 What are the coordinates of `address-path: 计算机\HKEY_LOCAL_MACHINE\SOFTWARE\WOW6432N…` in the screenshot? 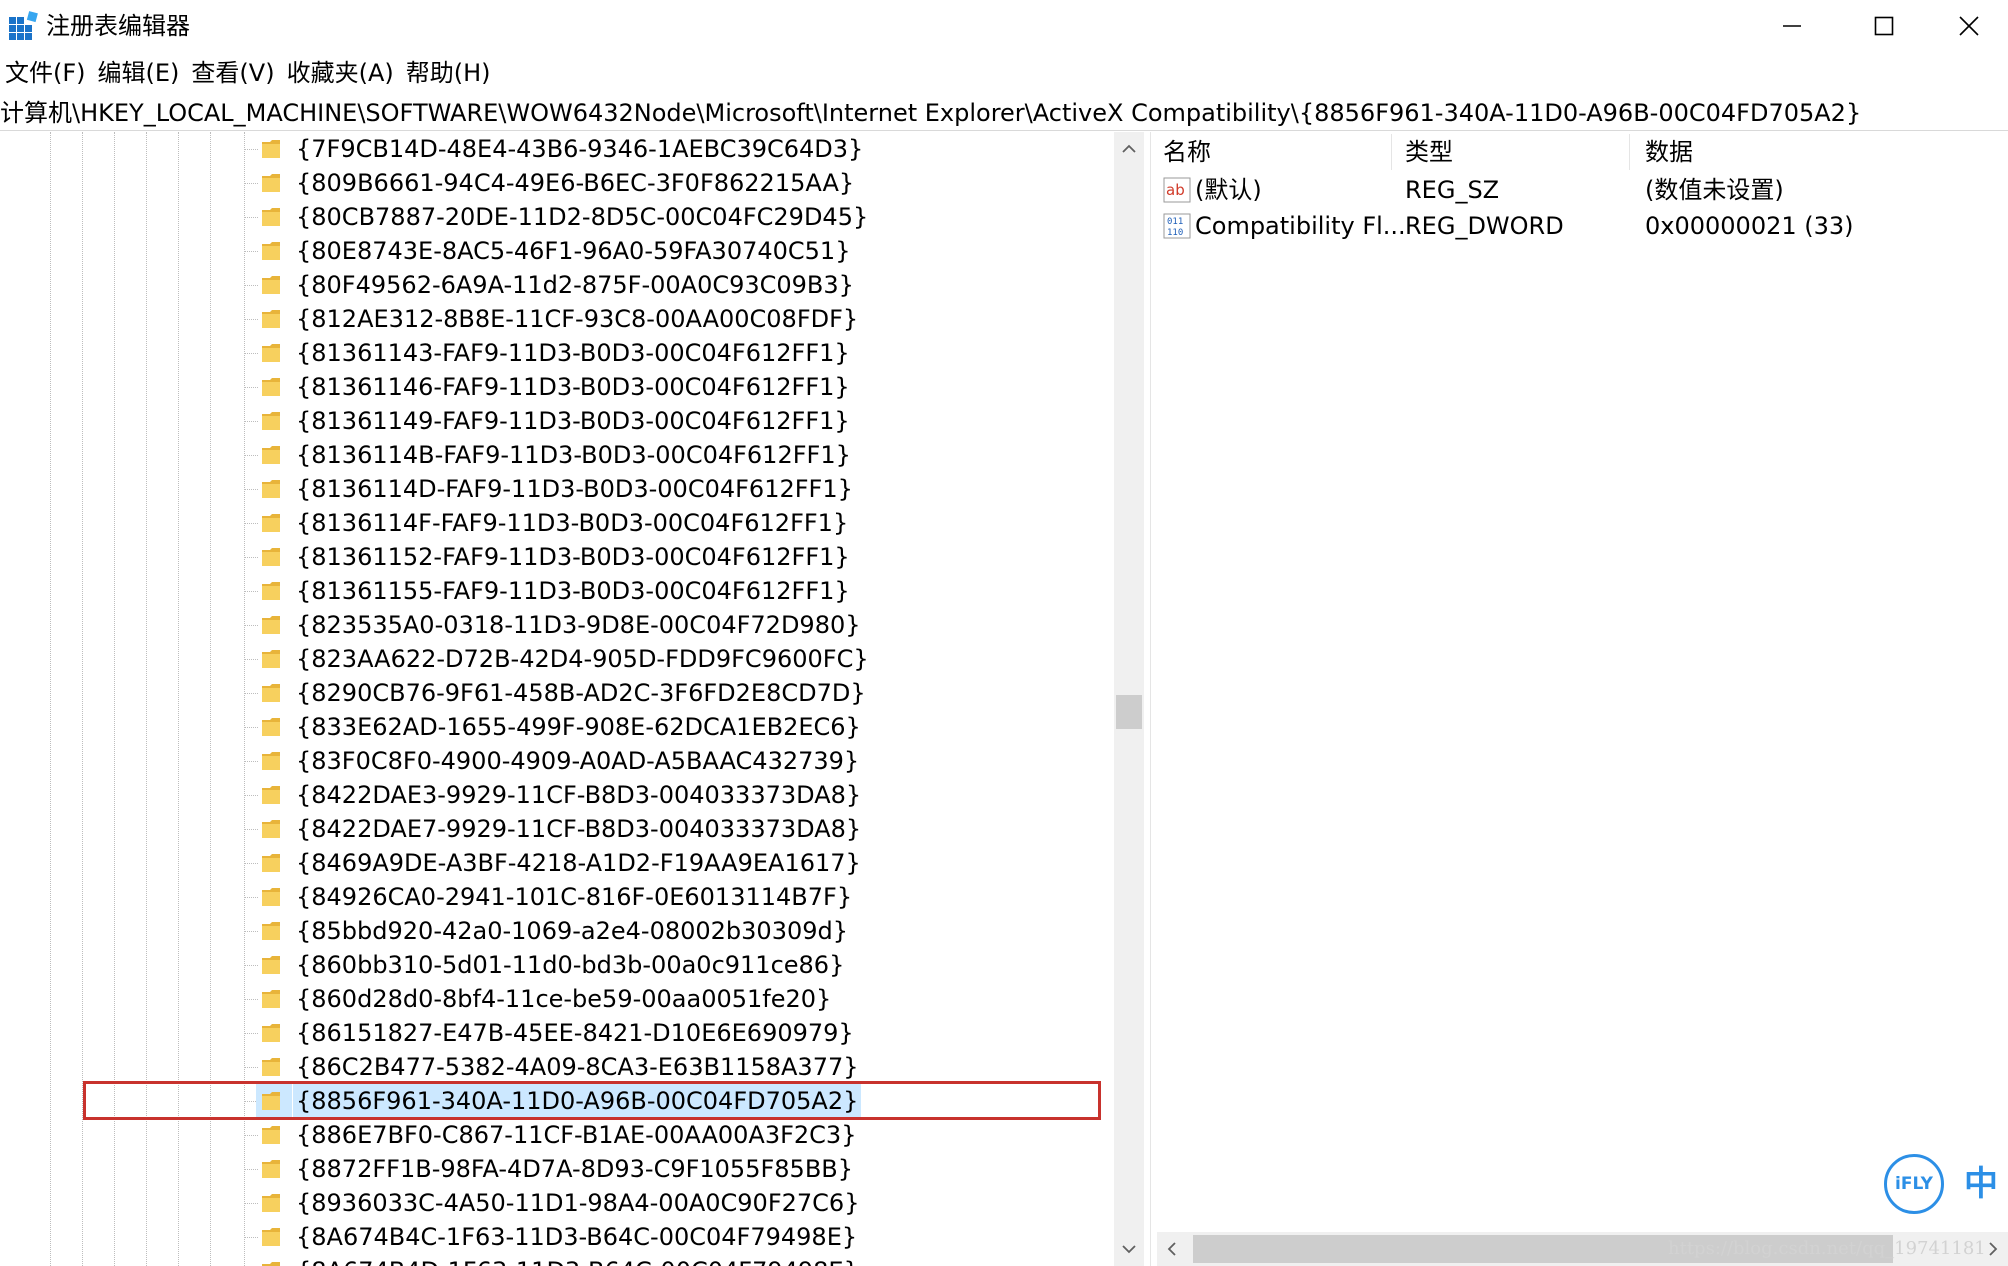 It's located at (930, 113).